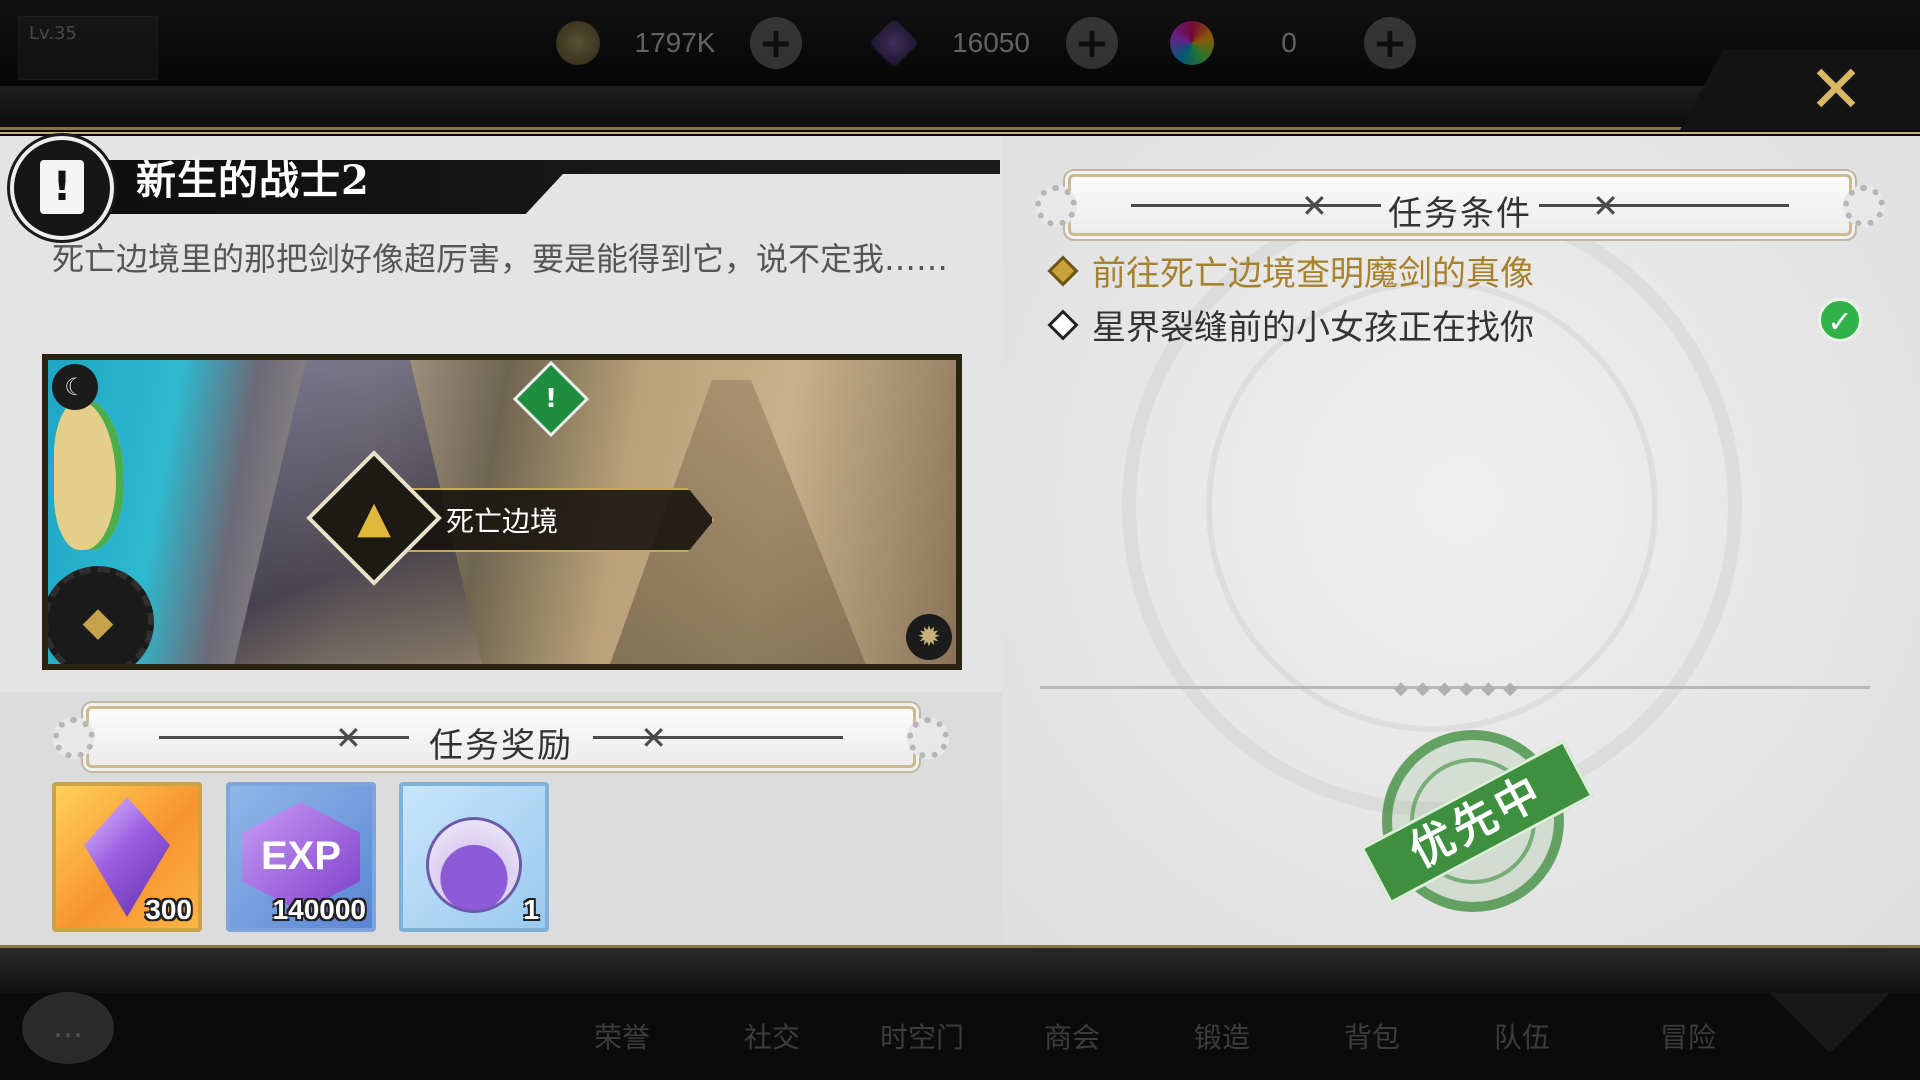 The height and width of the screenshot is (1080, 1920). I want to click on resource-gem: 16050 +, so click(993, 43).